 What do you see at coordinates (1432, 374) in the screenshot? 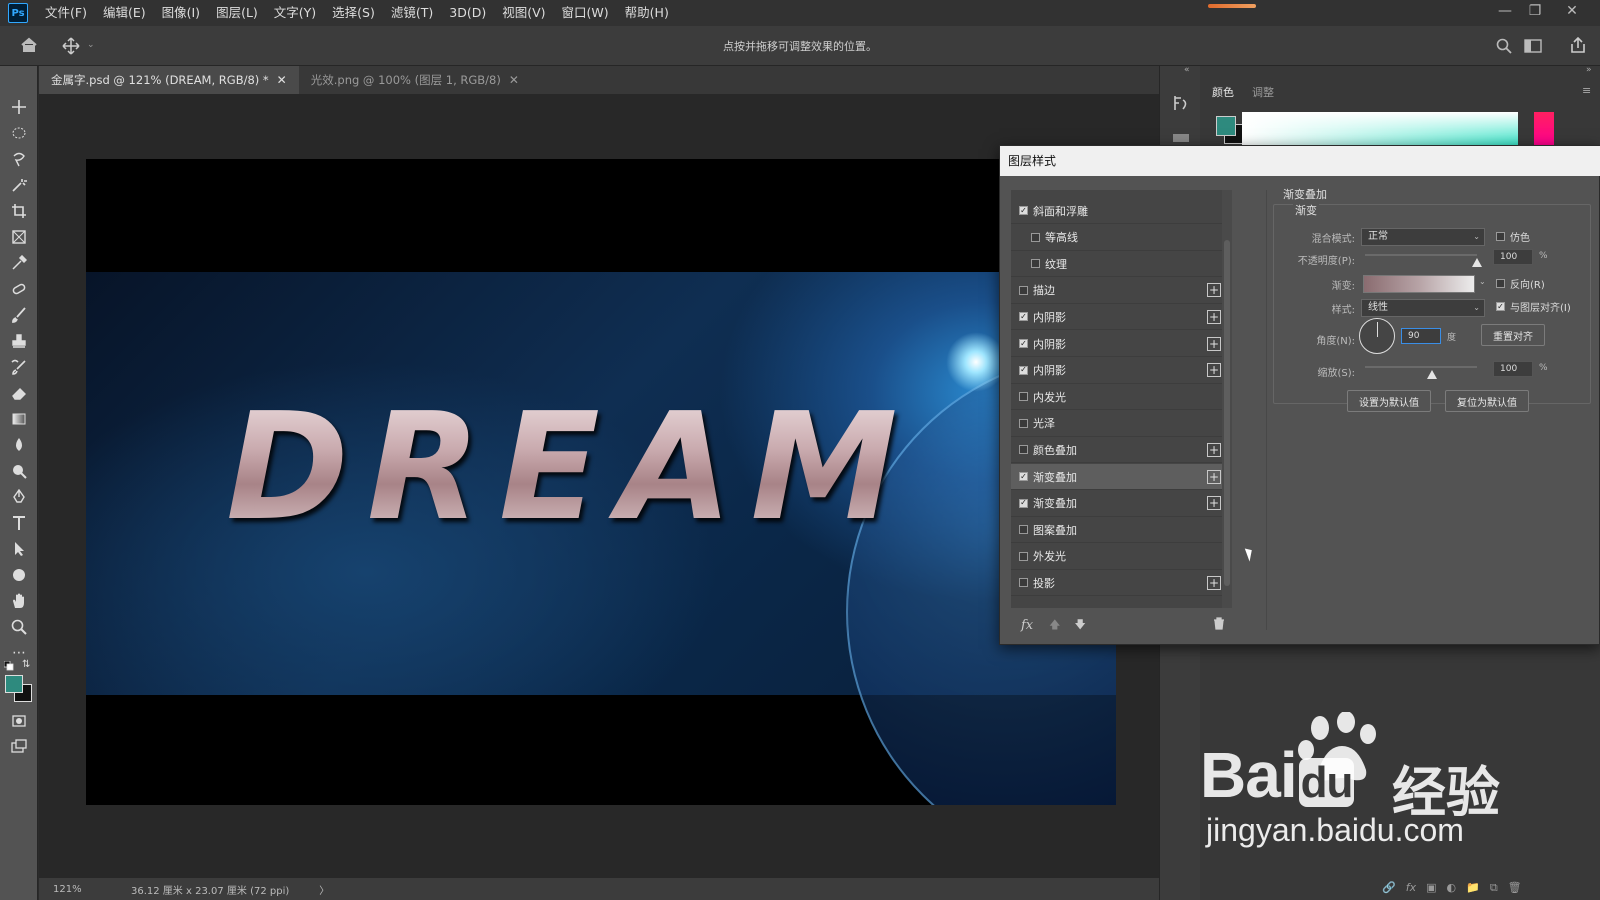
I see `scale-slider-knob` at bounding box center [1432, 374].